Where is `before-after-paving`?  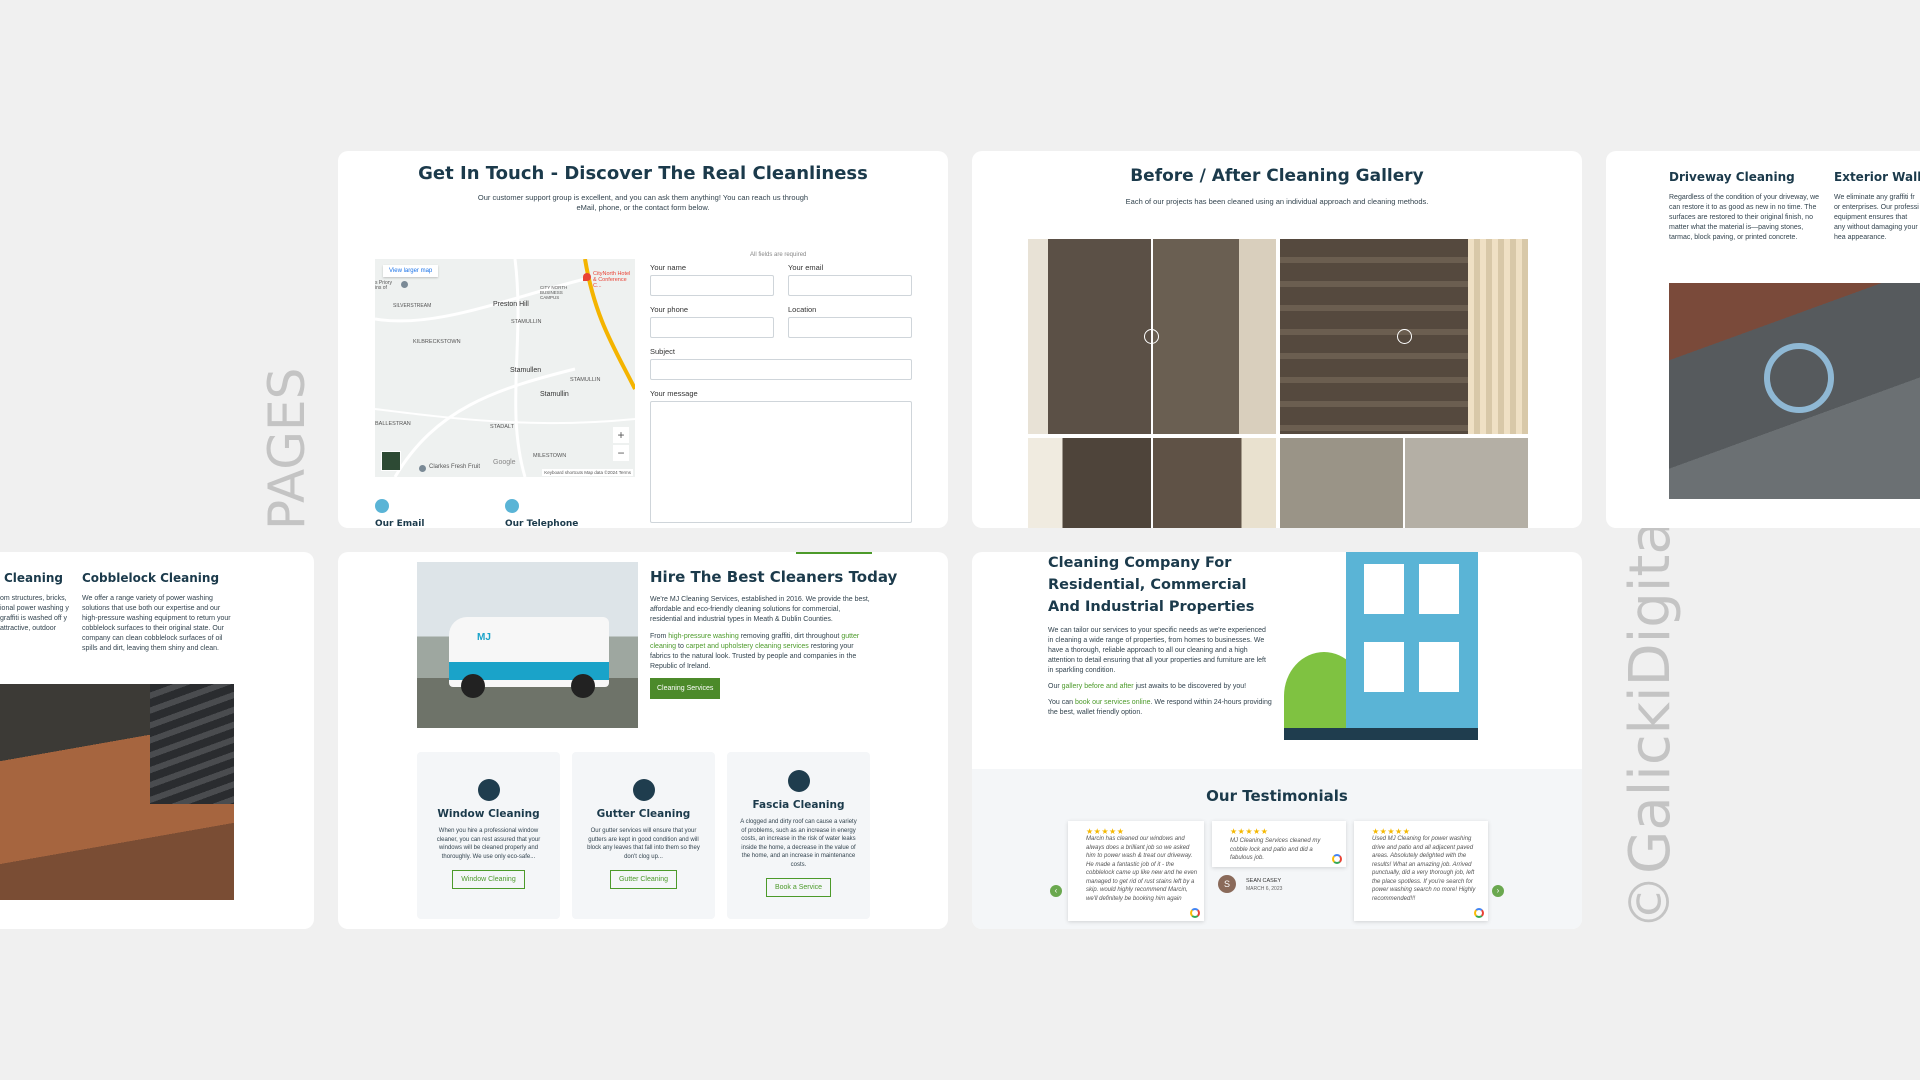
before-after-paving is located at coordinates (1404, 483).